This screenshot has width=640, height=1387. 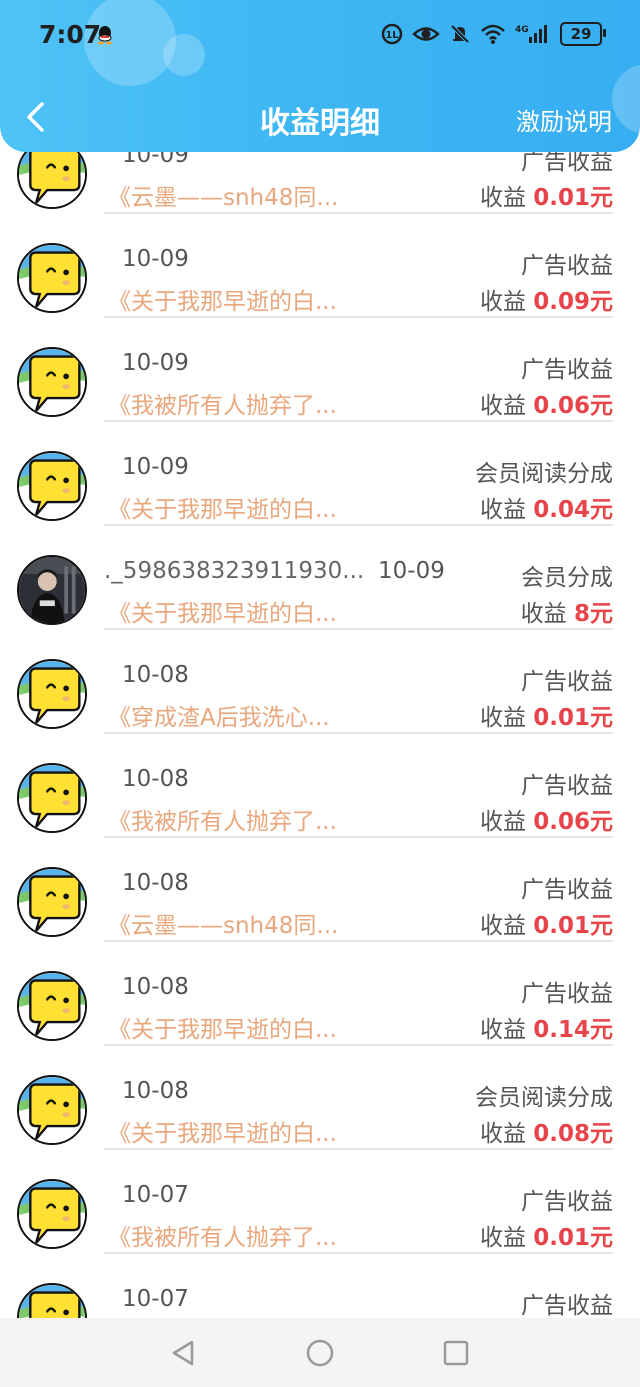 What do you see at coordinates (567, 611) in the screenshot?
I see `earning-amount-line: 收益 8元` at bounding box center [567, 611].